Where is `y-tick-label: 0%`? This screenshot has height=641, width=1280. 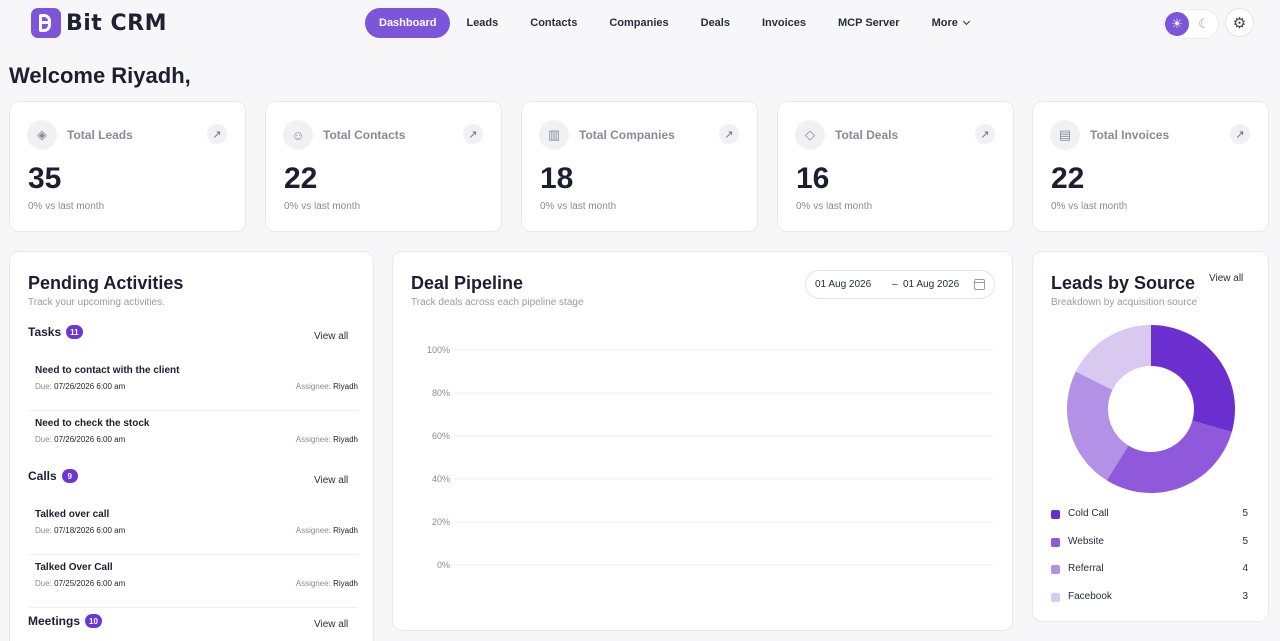 y-tick-label: 0% is located at coordinates (443, 565).